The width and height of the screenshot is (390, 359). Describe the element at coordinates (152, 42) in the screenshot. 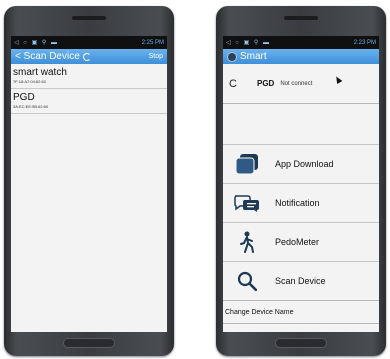

I see `status-time: 2:25 PM` at that location.